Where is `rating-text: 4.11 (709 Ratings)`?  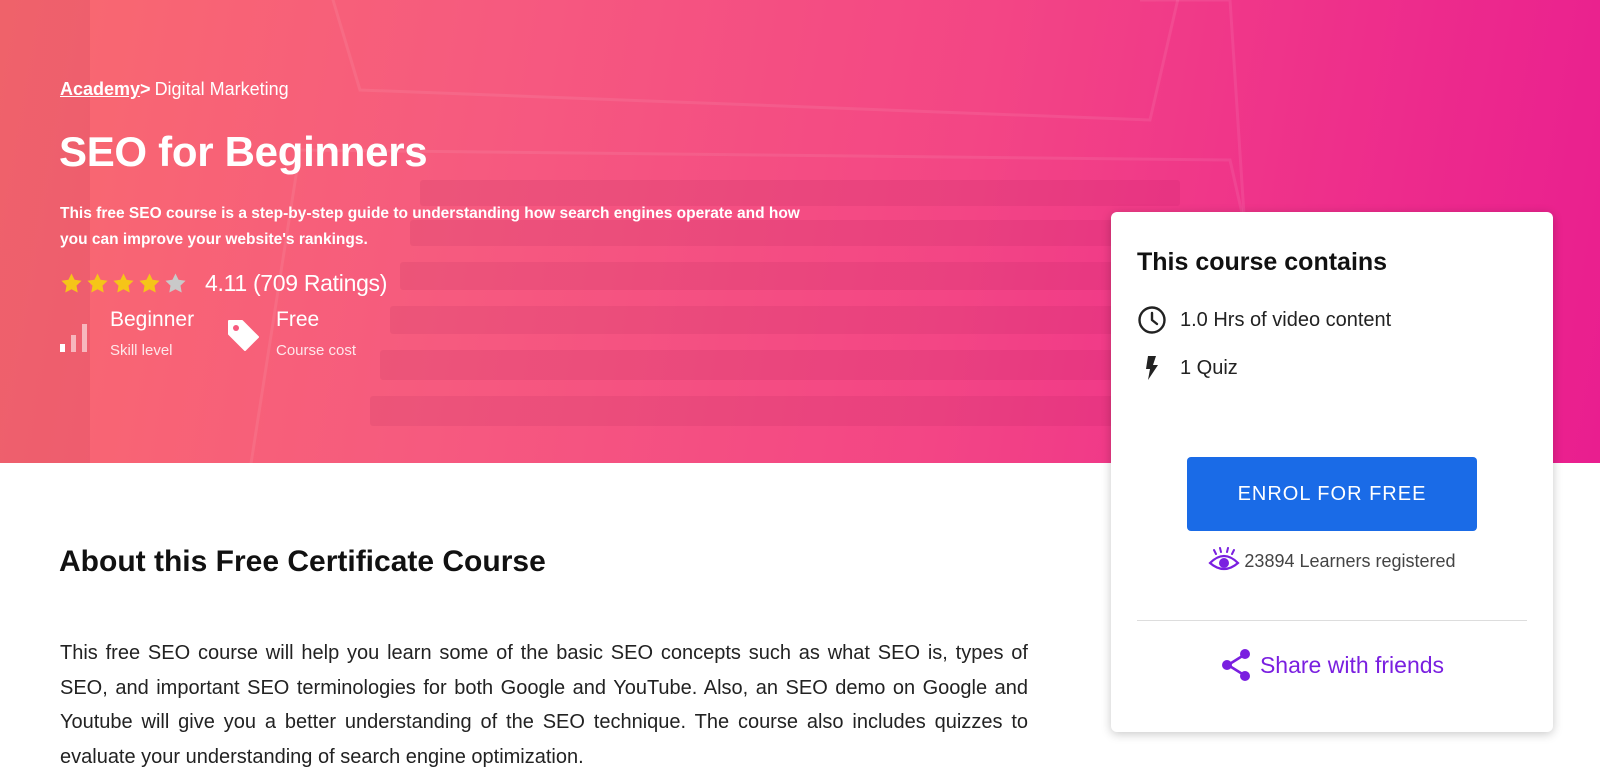 rating-text: 4.11 (709 Ratings) is located at coordinates (296, 282).